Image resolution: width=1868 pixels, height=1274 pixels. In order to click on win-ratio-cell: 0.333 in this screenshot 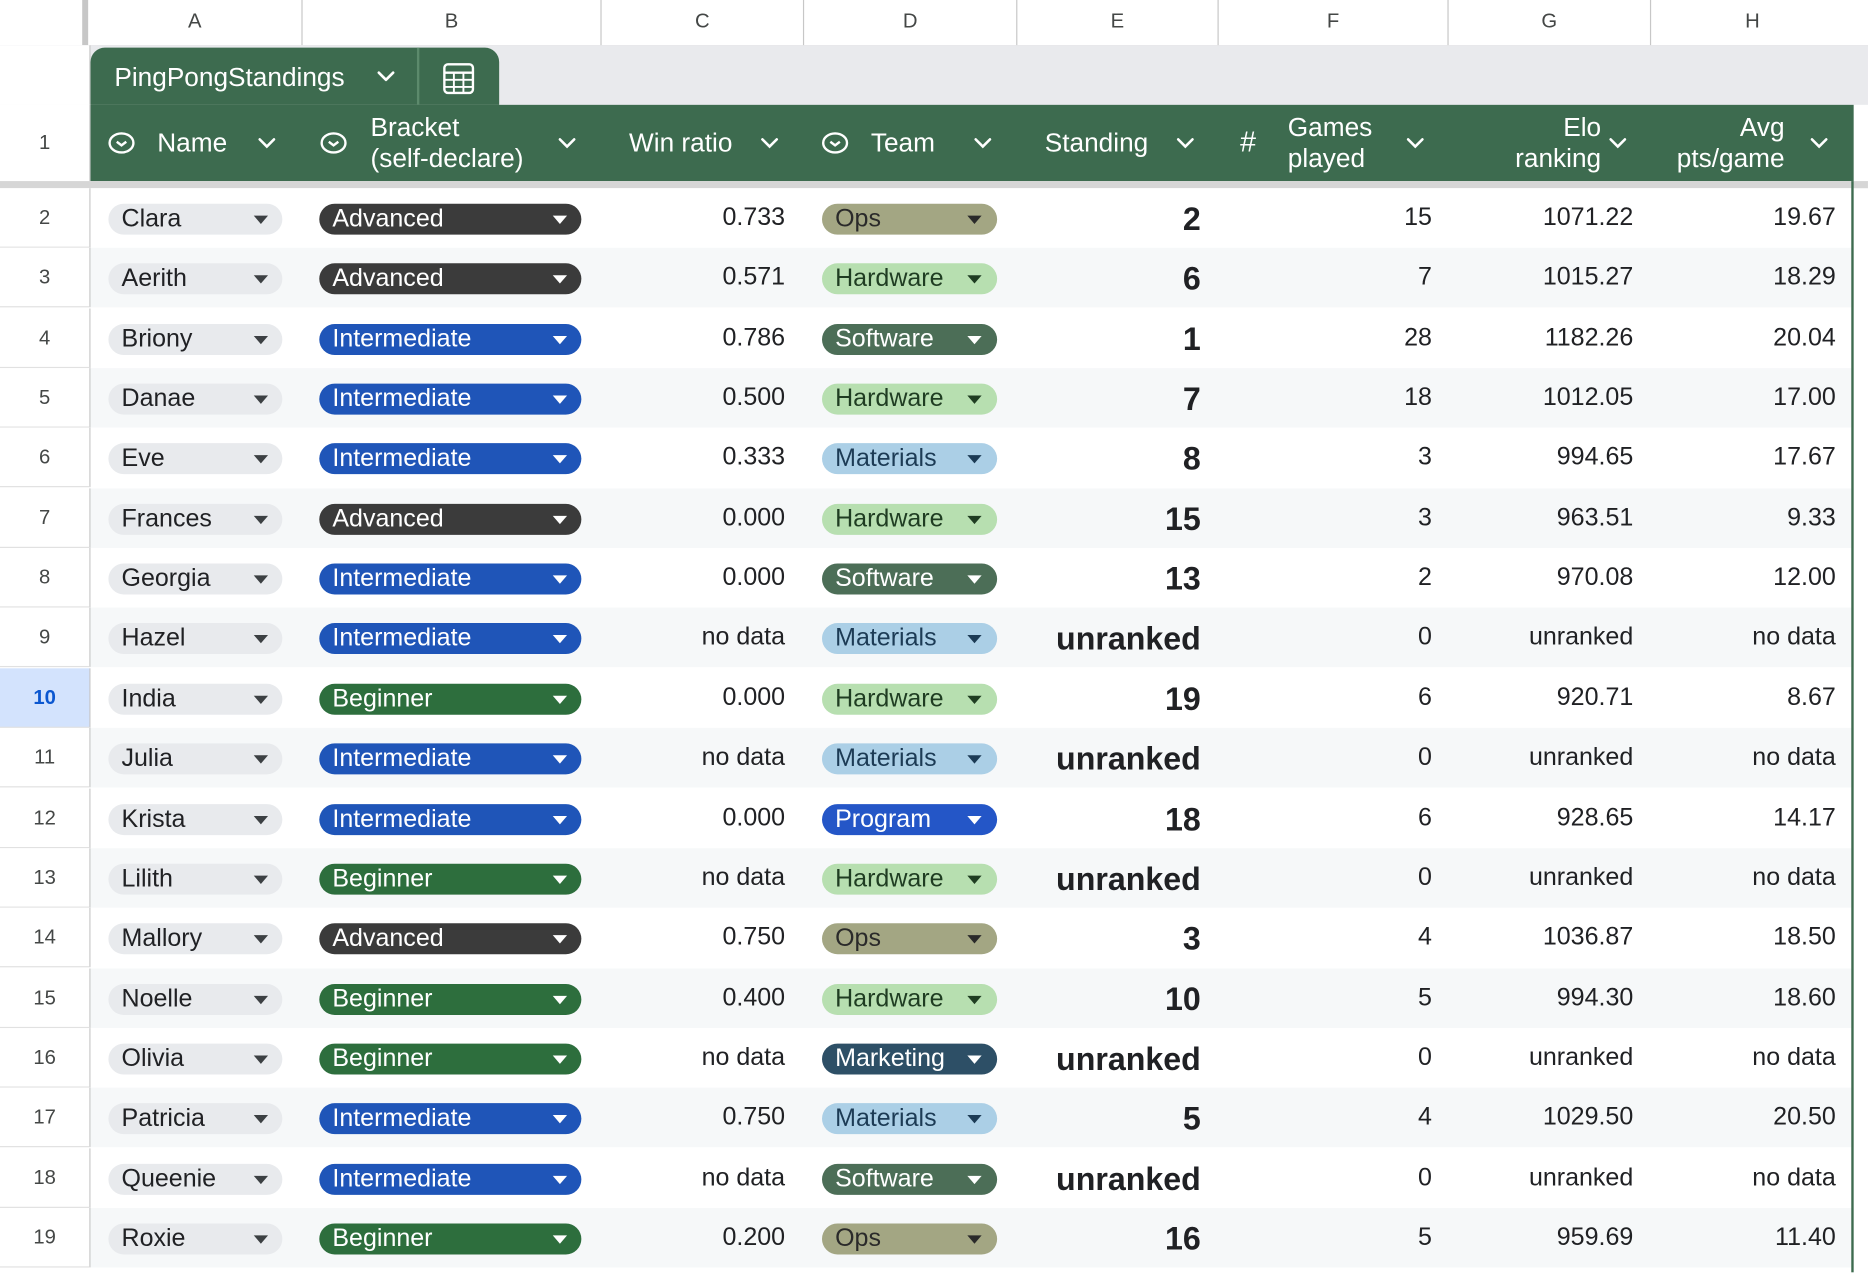, I will do `click(693, 458)`.